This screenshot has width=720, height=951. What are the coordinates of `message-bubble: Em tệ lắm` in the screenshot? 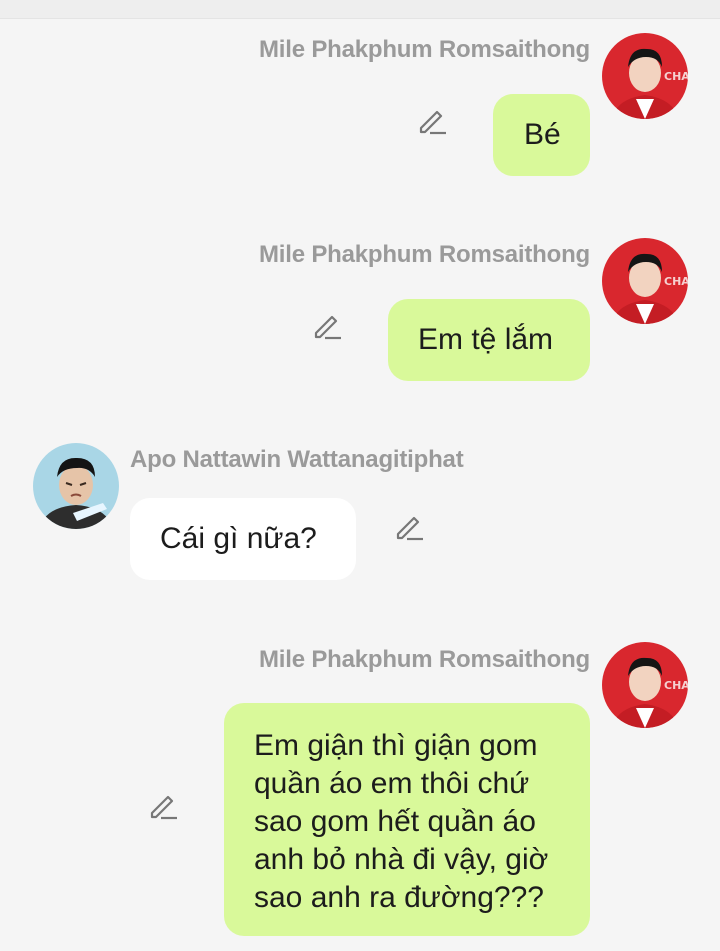 It's located at (489, 340).